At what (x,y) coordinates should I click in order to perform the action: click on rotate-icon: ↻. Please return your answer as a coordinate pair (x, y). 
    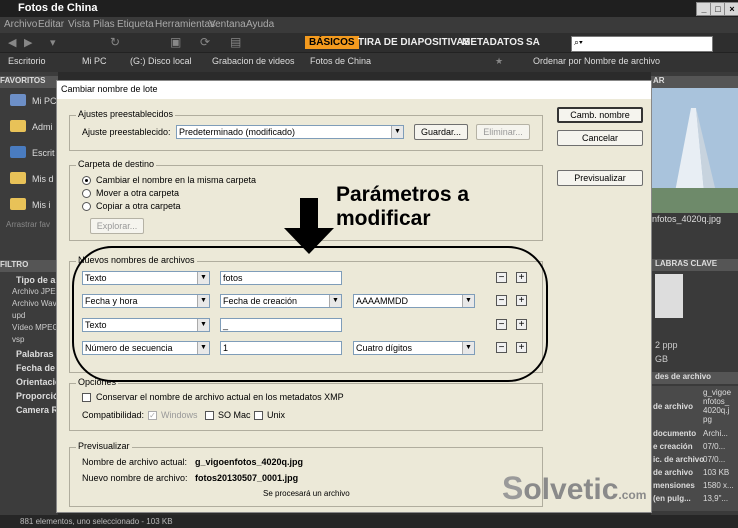
    Looking at the image, I should click on (115, 42).